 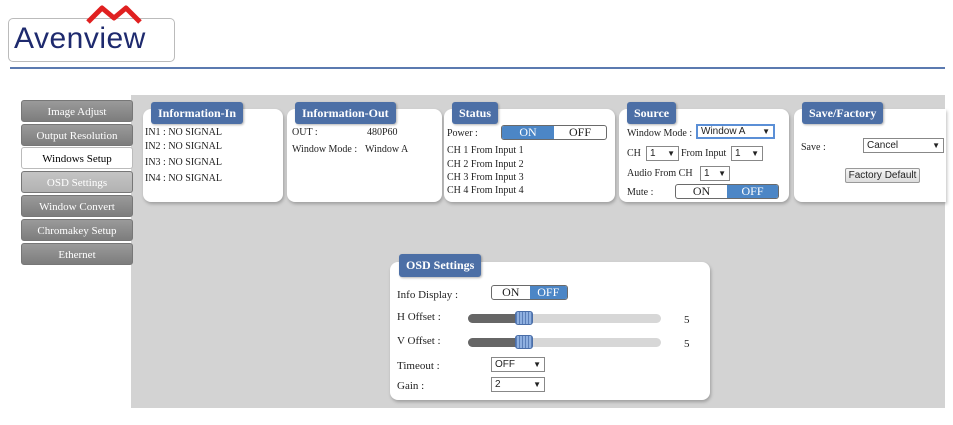 I want to click on from-input-label: From Input, so click(x=704, y=153).